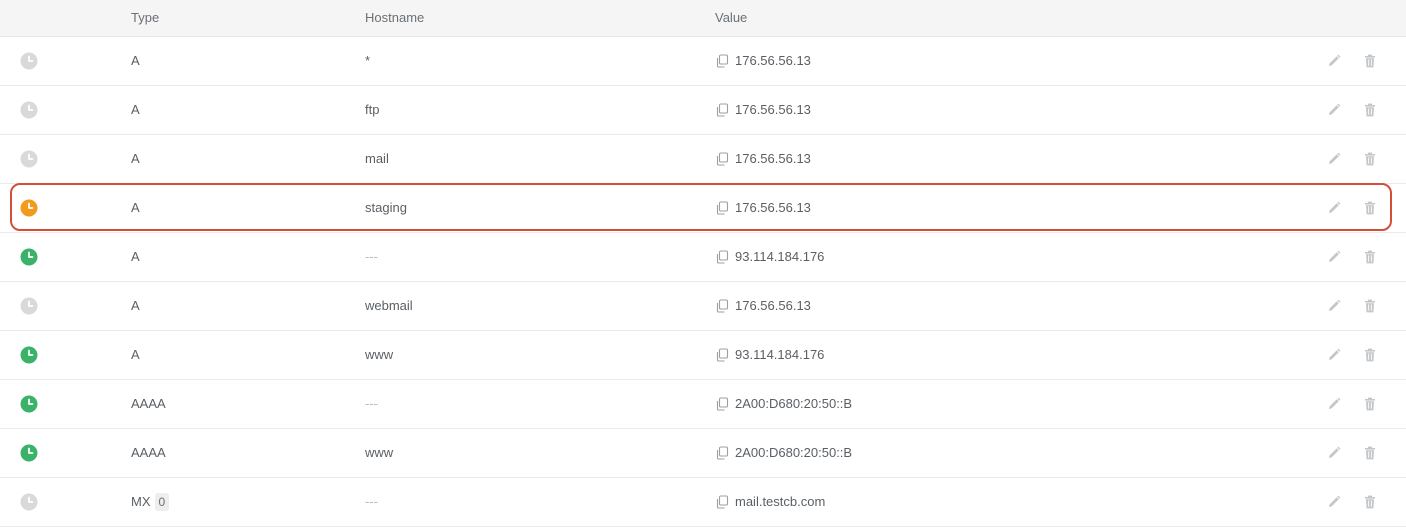 This screenshot has width=1406, height=527. What do you see at coordinates (368, 60) in the screenshot?
I see `hostname-cell: *` at bounding box center [368, 60].